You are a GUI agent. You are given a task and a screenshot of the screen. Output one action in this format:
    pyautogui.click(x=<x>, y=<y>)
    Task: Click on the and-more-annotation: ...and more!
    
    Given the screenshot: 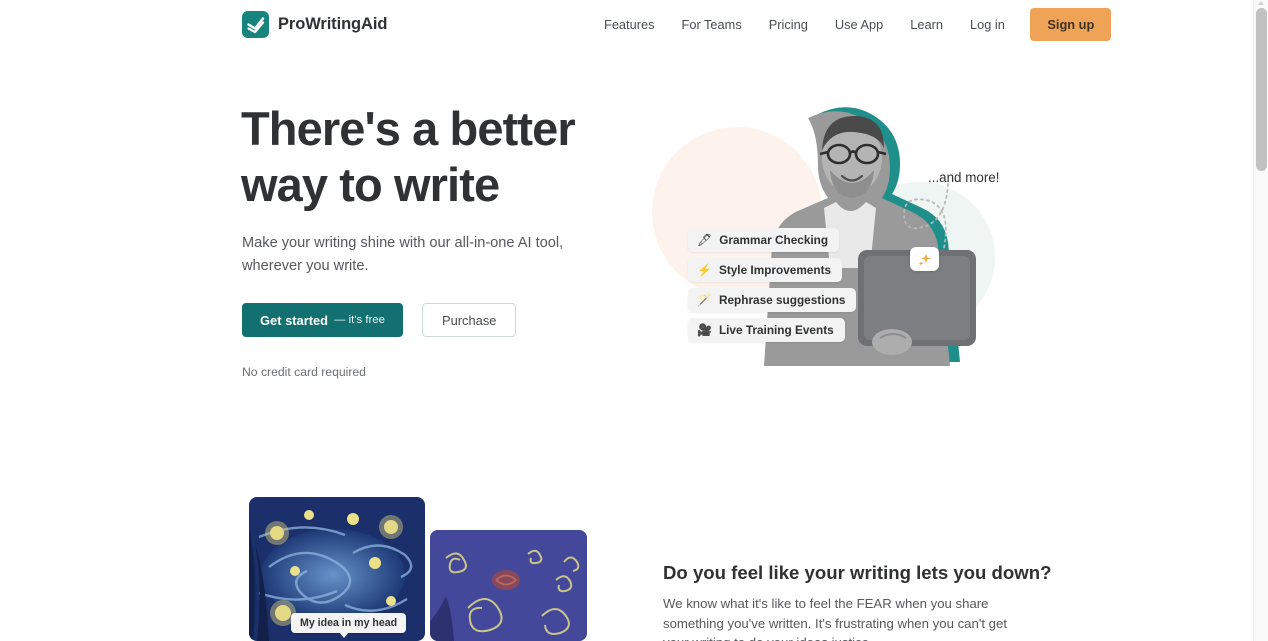 What is the action you would take?
    pyautogui.click(x=964, y=177)
    